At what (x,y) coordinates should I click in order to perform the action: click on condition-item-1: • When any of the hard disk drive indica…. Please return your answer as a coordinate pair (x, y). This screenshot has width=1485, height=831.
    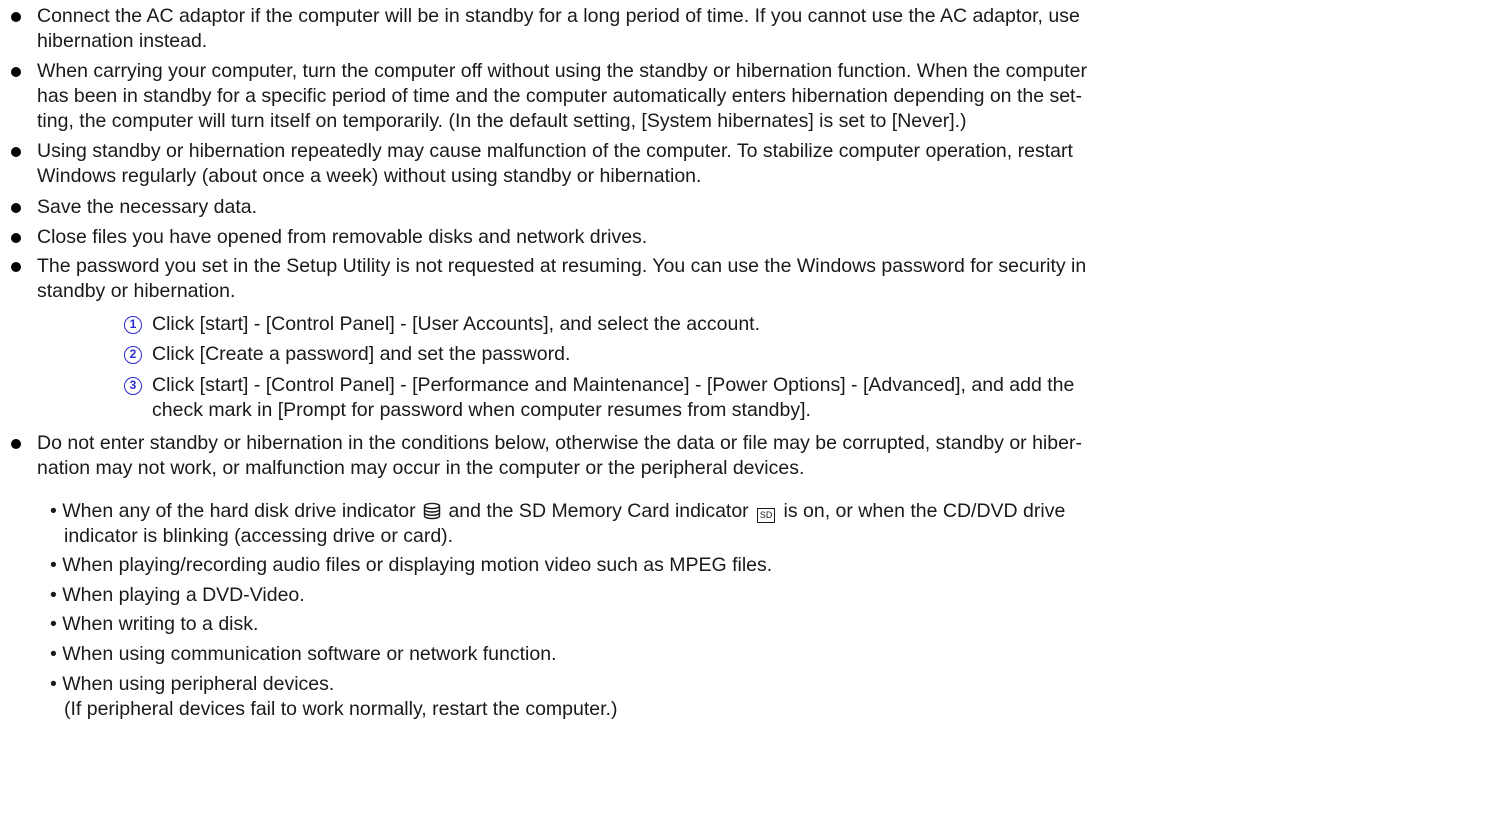
    Looking at the image, I should click on (557, 513).